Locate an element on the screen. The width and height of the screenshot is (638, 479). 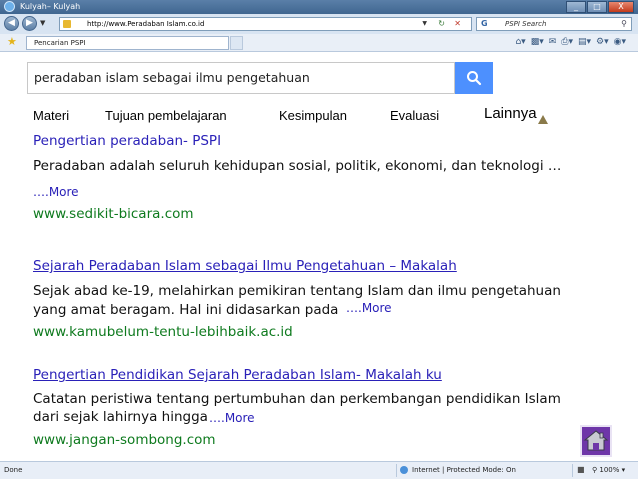
result-more-link-3: ….More is located at coordinates (232, 418).